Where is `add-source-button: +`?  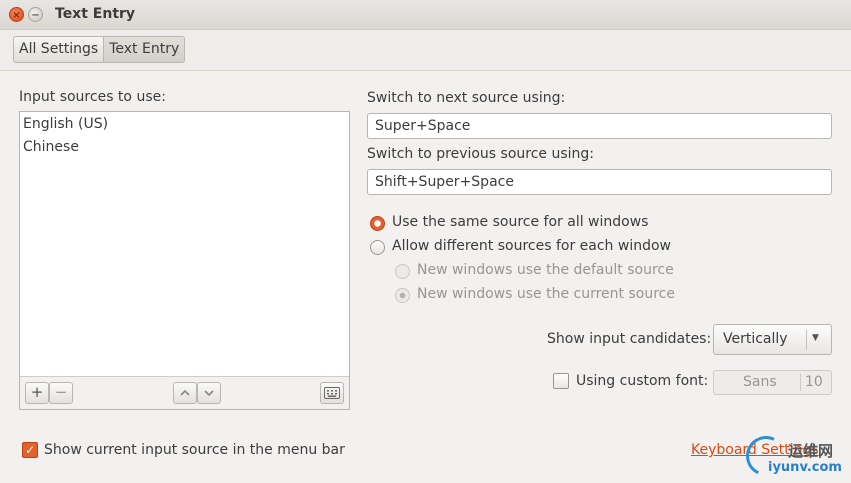
add-source-button: + is located at coordinates (37, 393).